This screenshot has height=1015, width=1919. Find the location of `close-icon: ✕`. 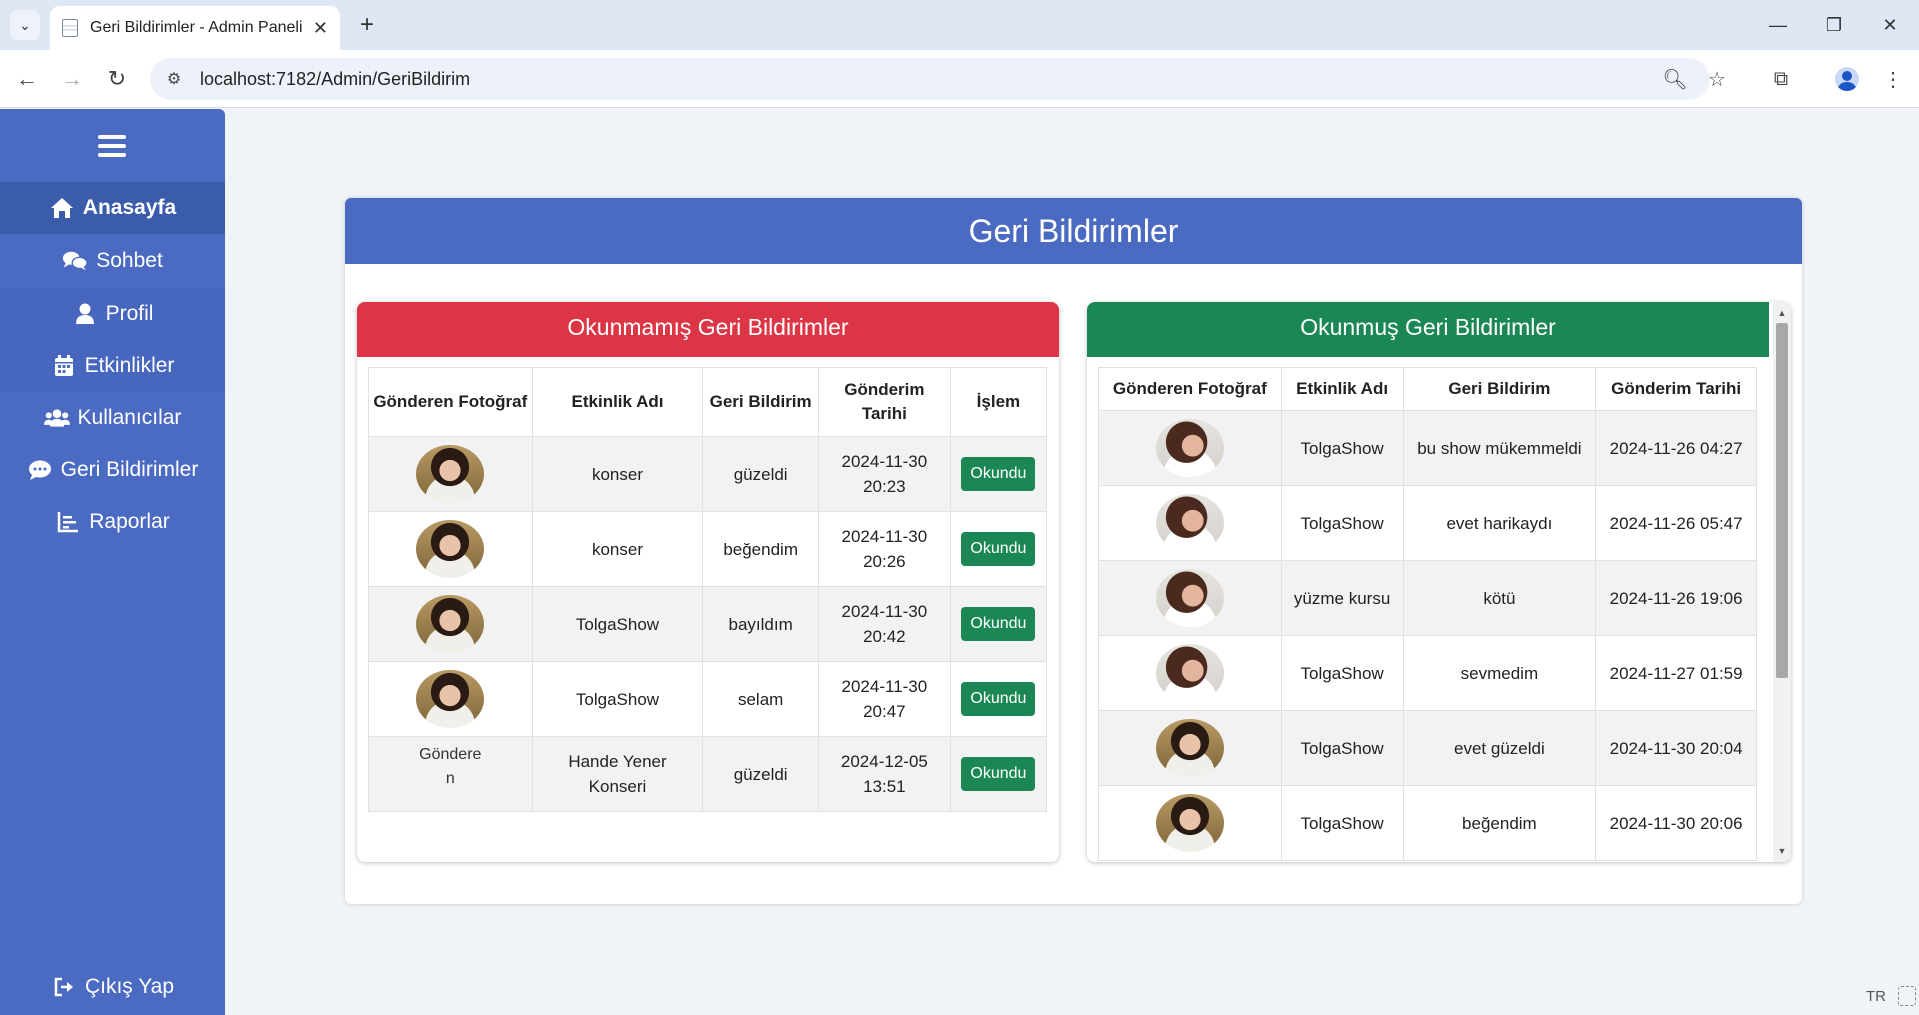

close-icon: ✕ is located at coordinates (1890, 24).